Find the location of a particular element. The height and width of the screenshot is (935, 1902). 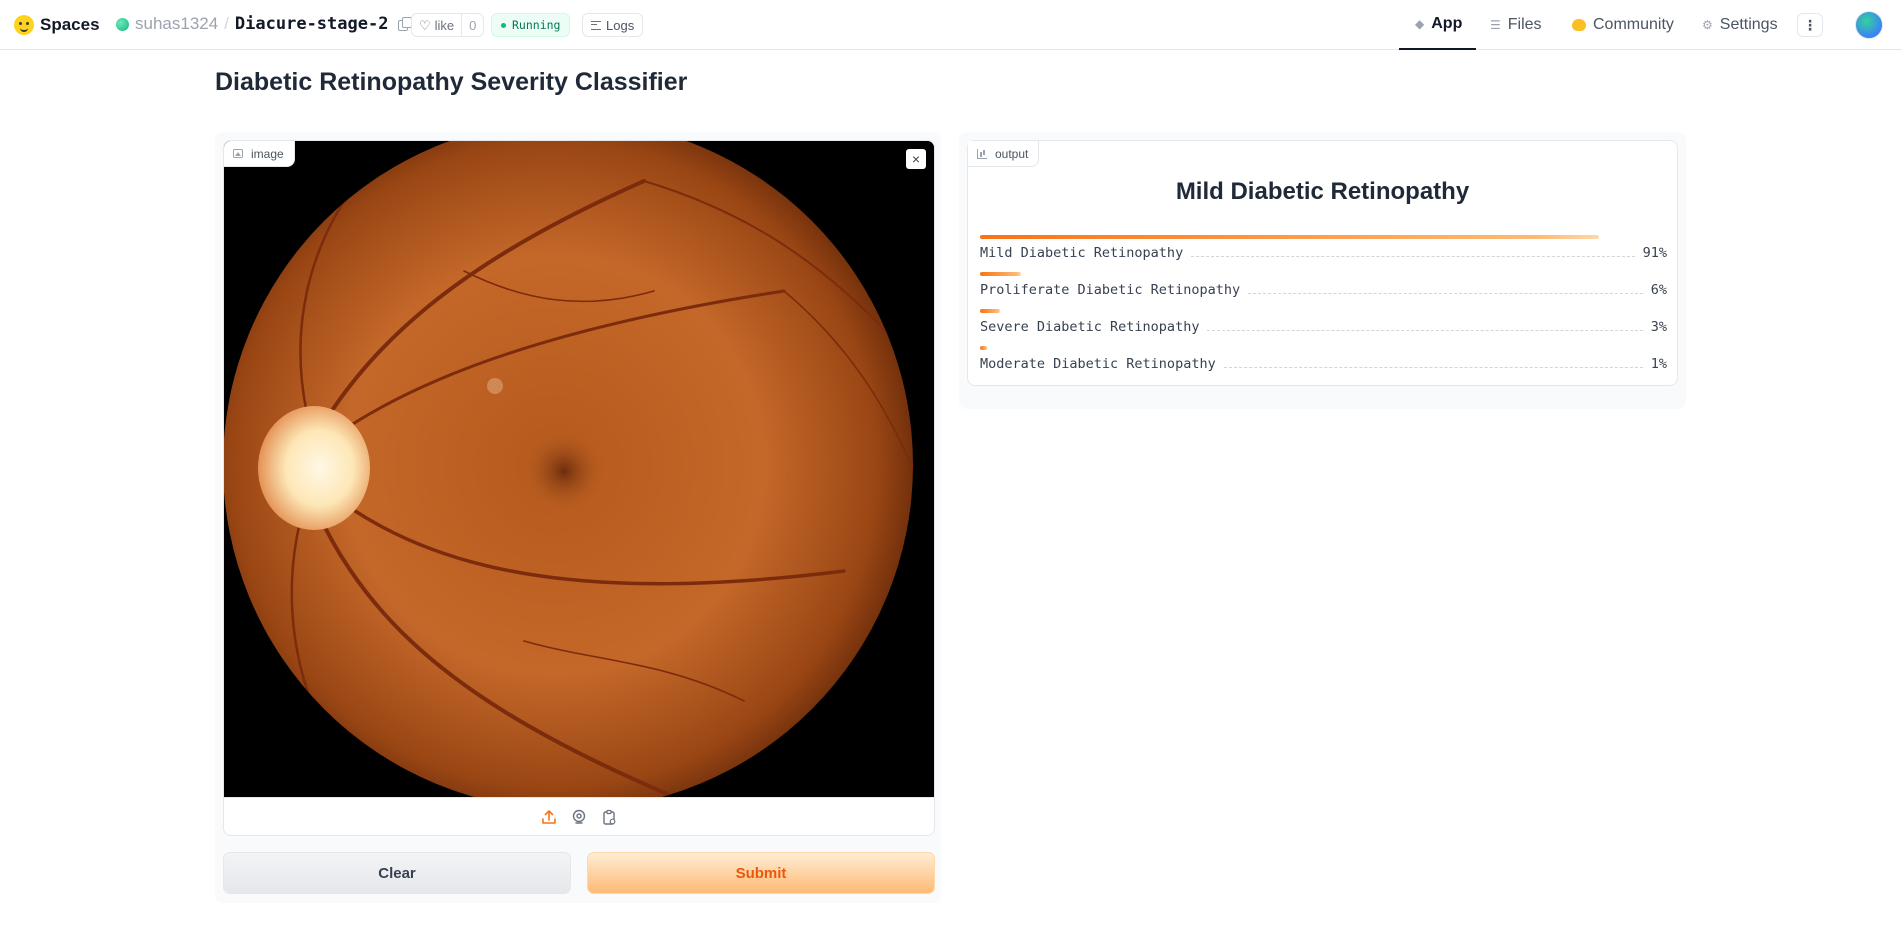

tab-settings: ⚙ Settings is located at coordinates (1740, 25).